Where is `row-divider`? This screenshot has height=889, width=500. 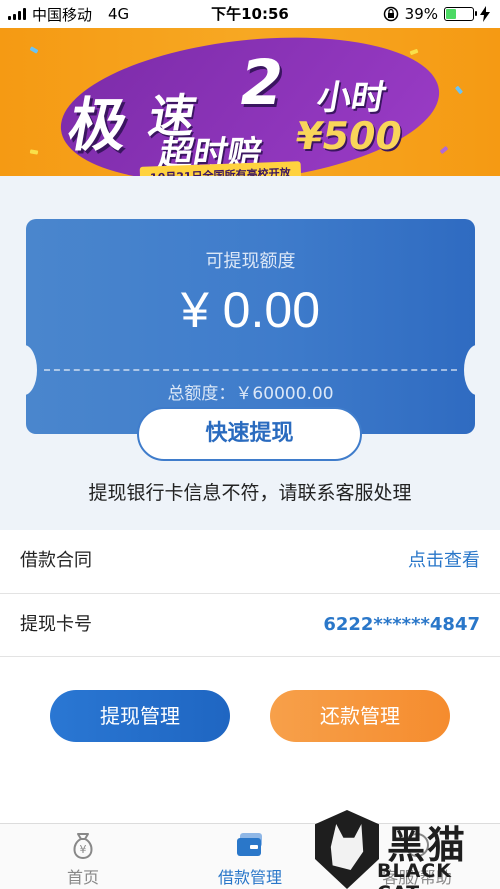 row-divider is located at coordinates (250, 656).